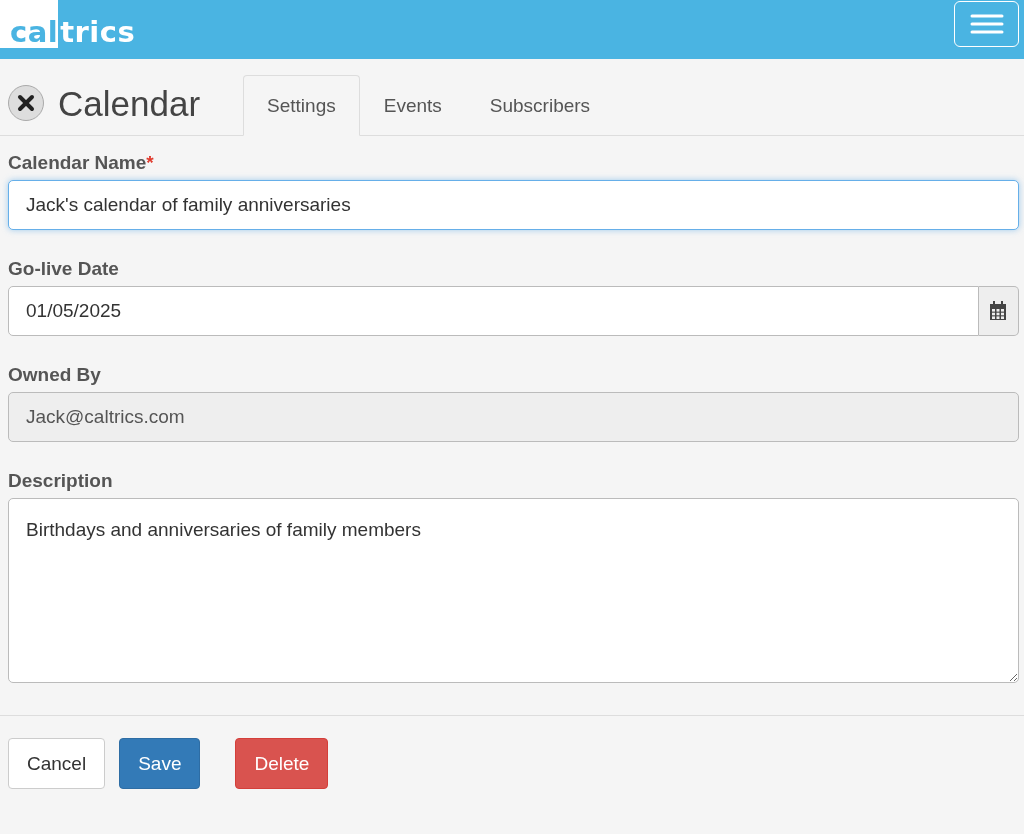 The image size is (1024, 834). I want to click on calendar-button, so click(998, 311).